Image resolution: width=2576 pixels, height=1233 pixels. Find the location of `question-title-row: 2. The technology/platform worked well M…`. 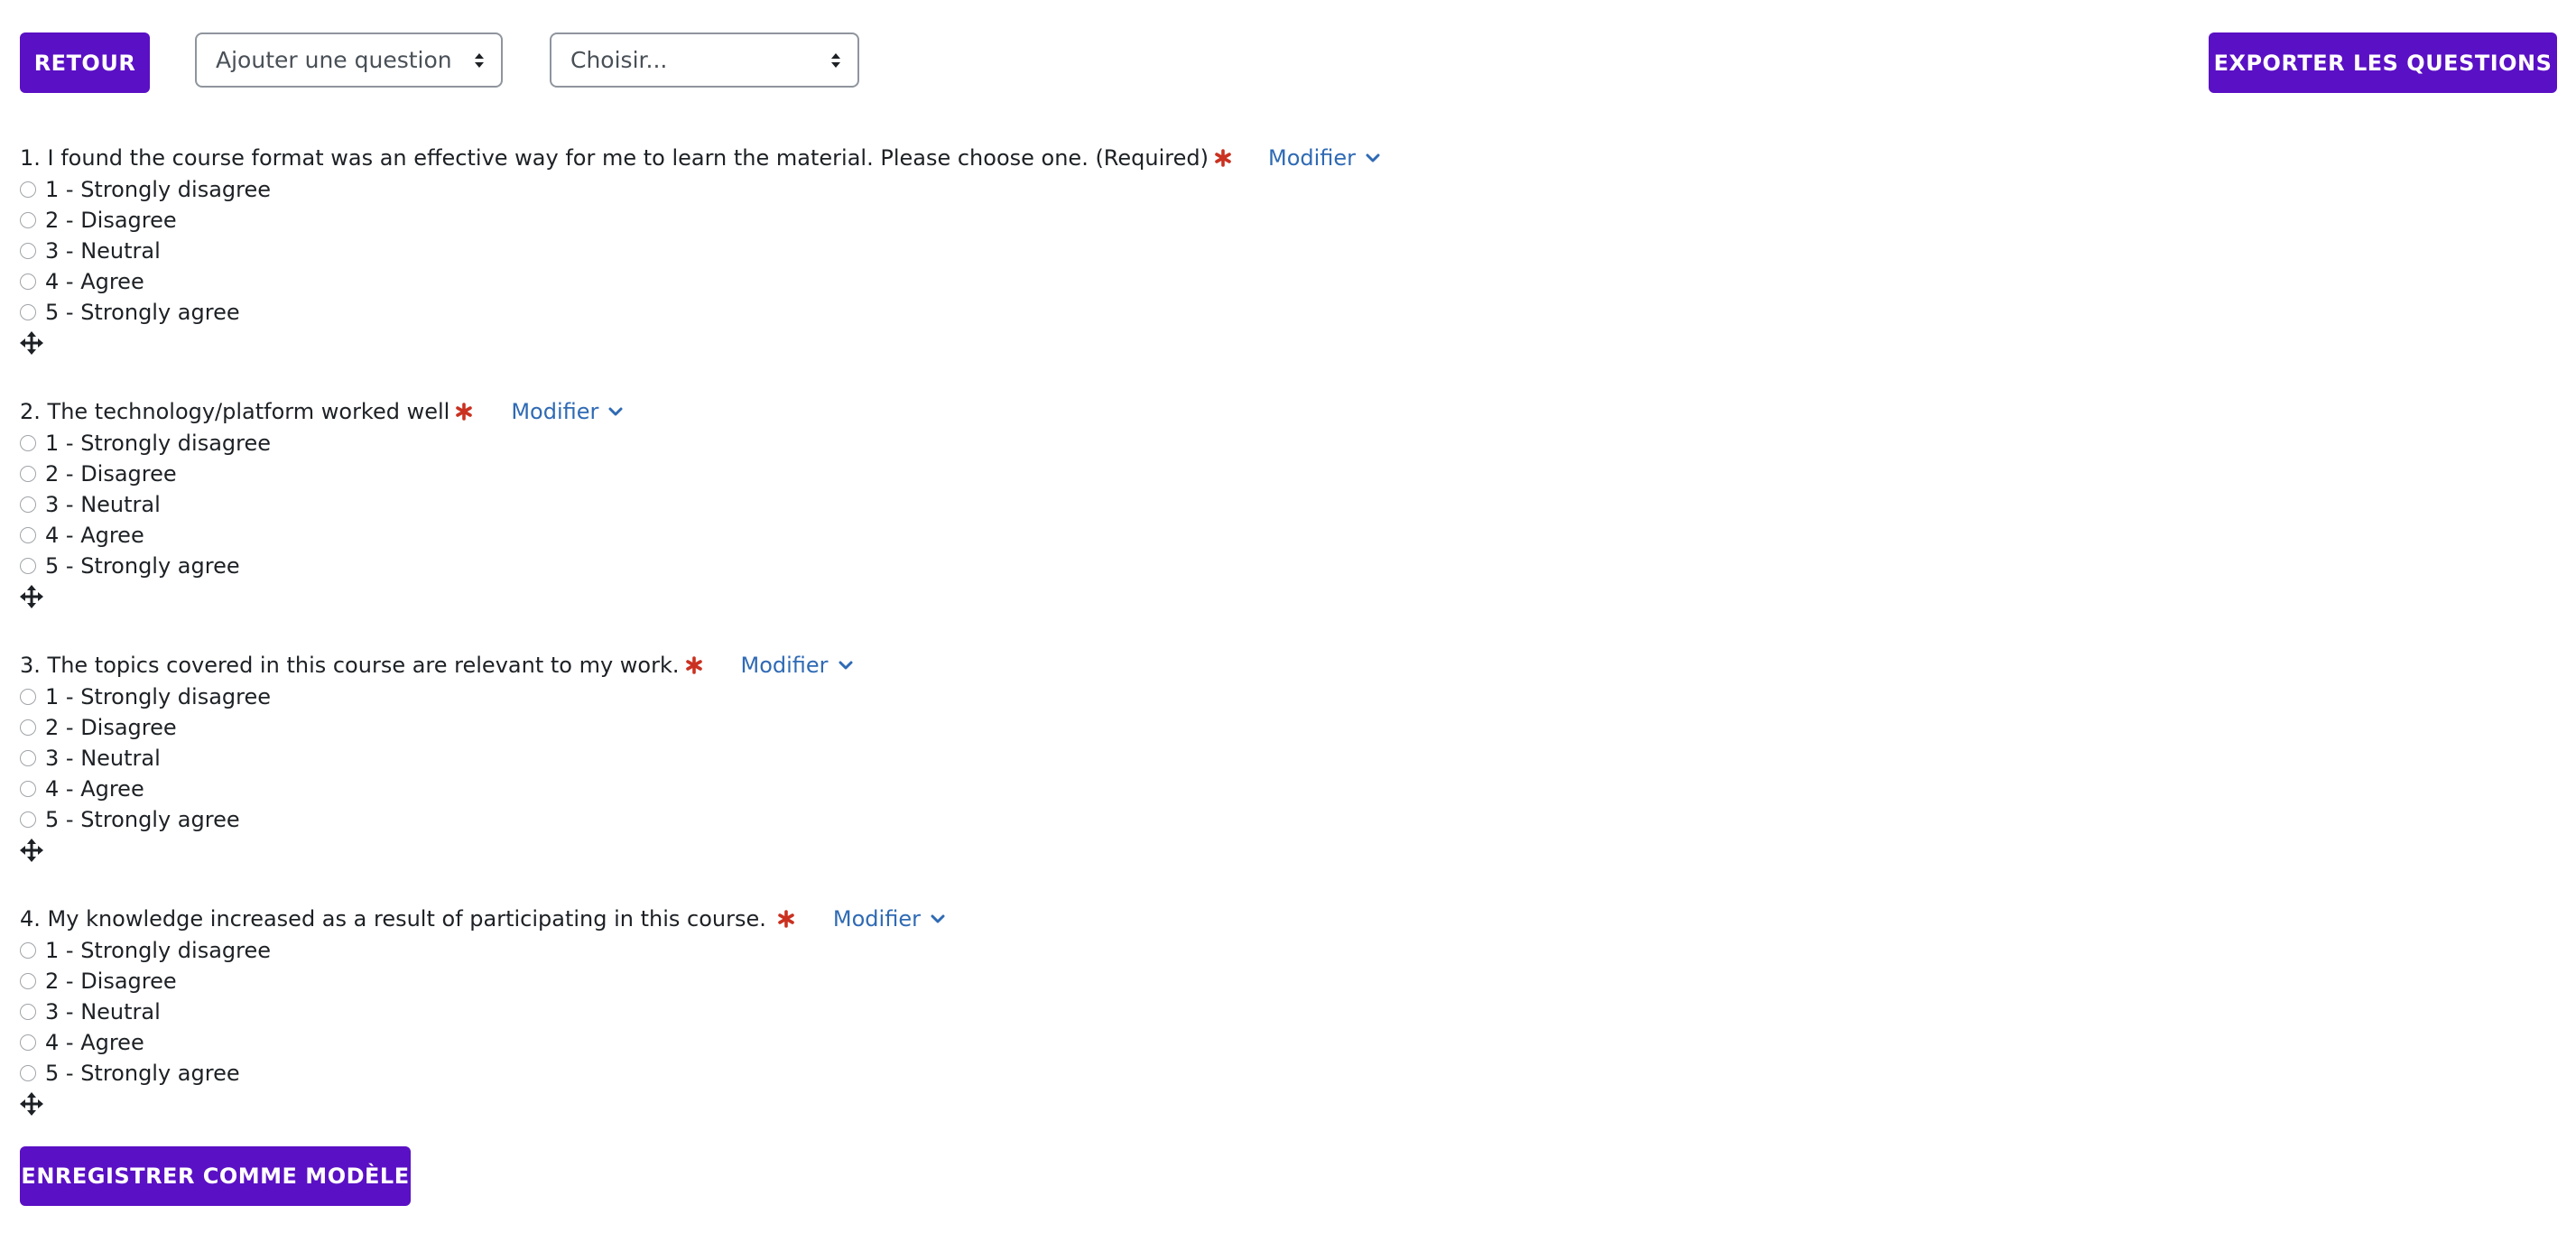

question-title-row: 2. The technology/platform worked well M… is located at coordinates (322, 411).